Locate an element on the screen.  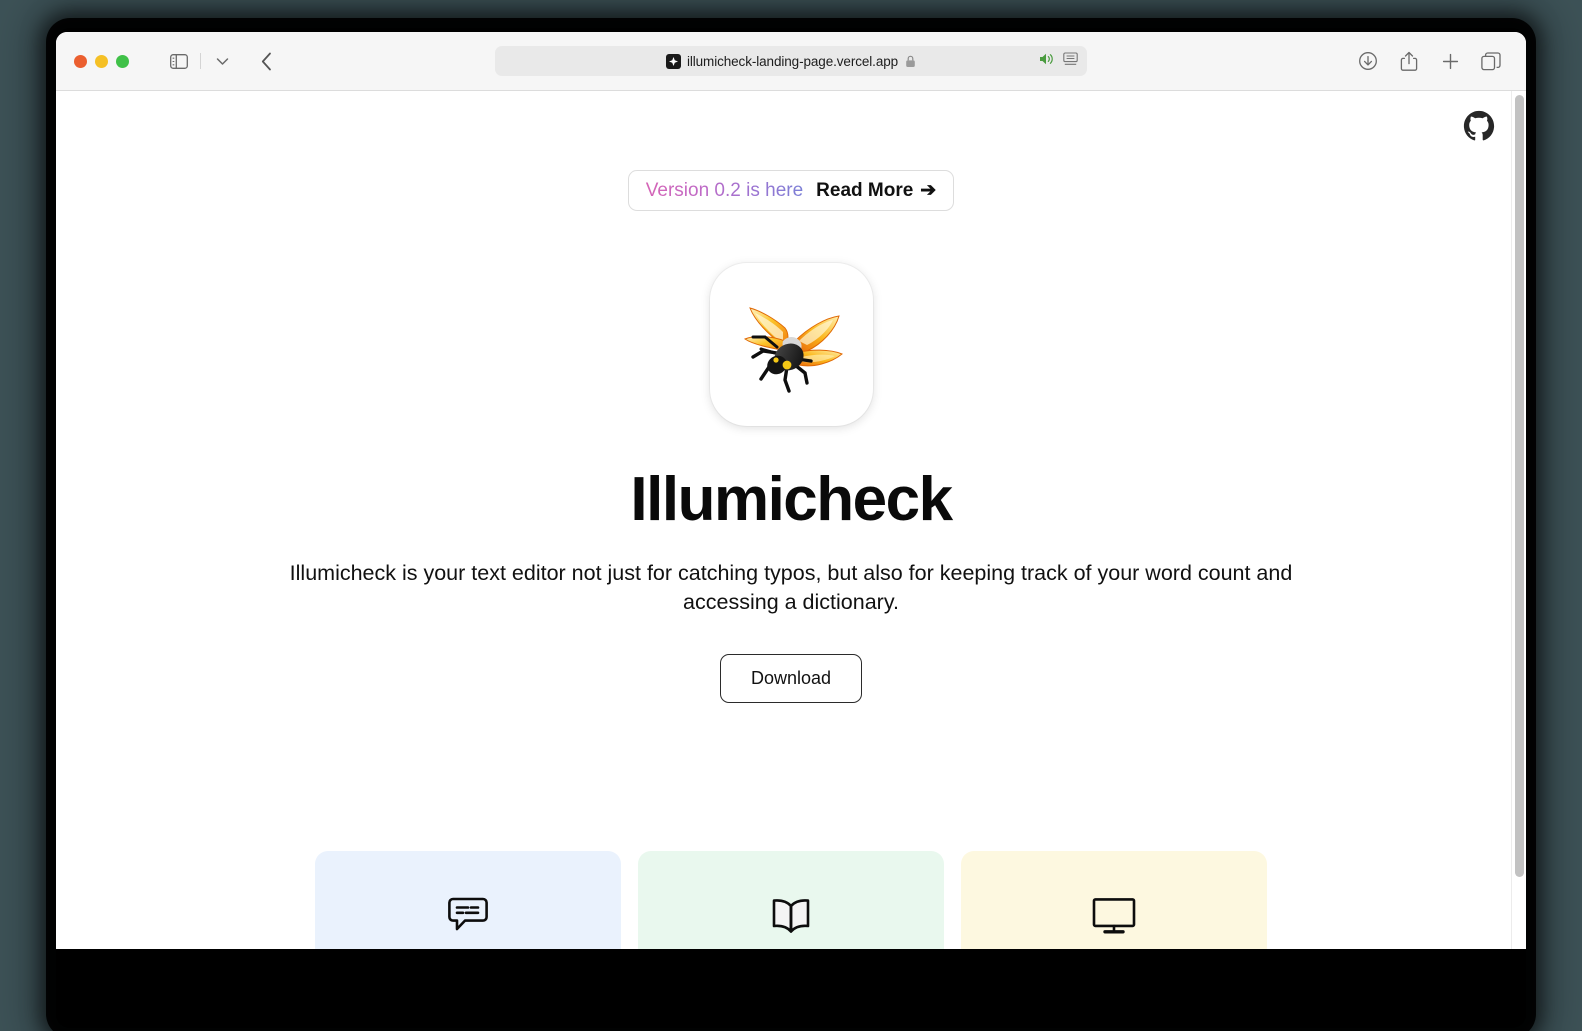
page-title: Illumicheck is located at coordinates (791, 499).